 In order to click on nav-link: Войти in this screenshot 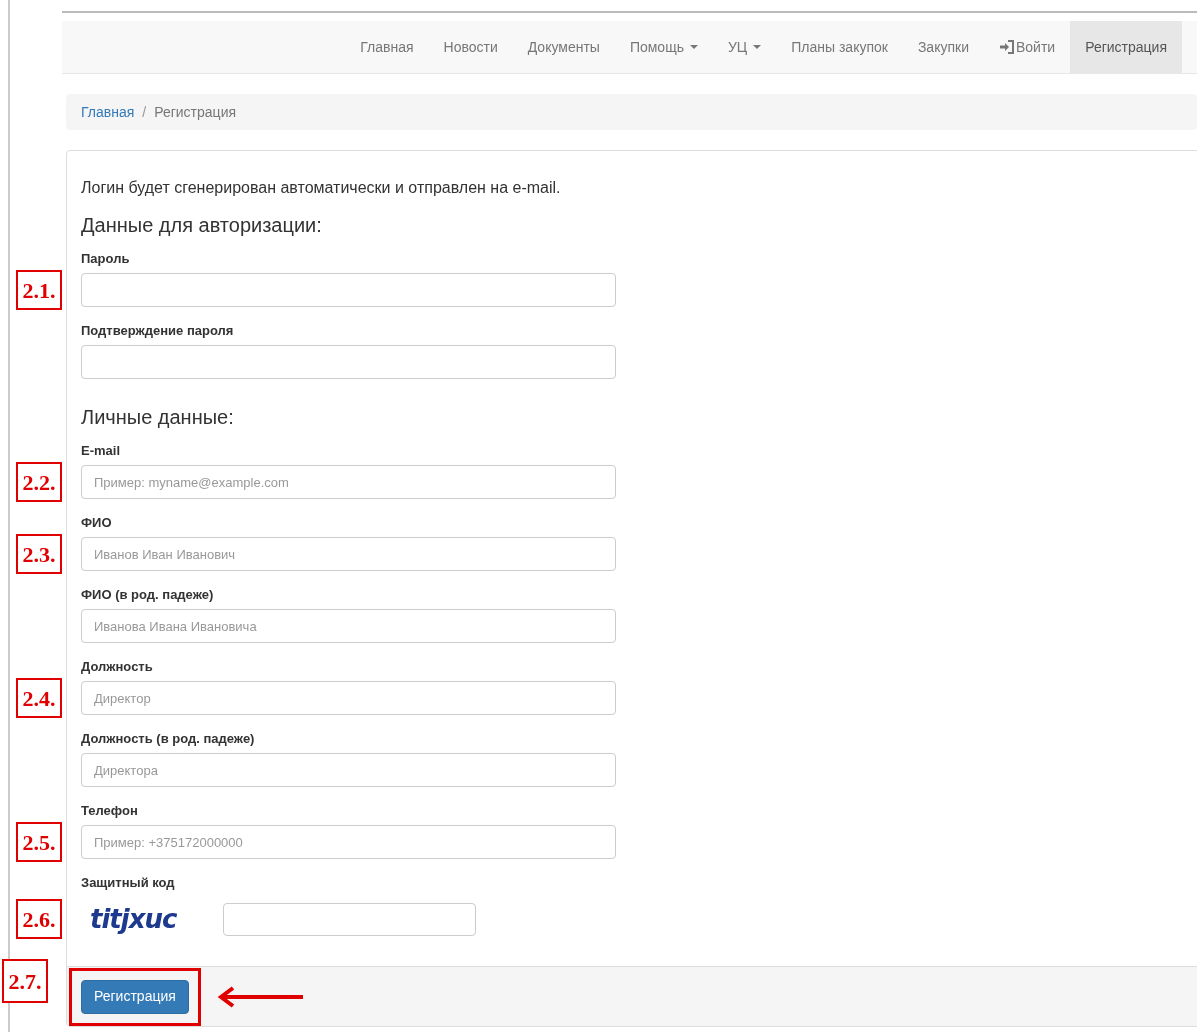, I will do `click(1027, 47)`.